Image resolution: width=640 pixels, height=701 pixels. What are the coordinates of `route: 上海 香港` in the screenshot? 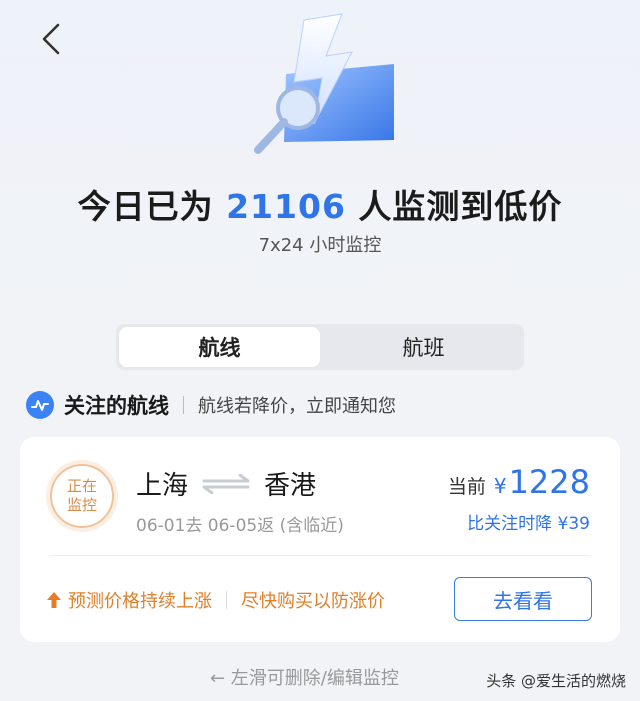 It's located at (226, 483).